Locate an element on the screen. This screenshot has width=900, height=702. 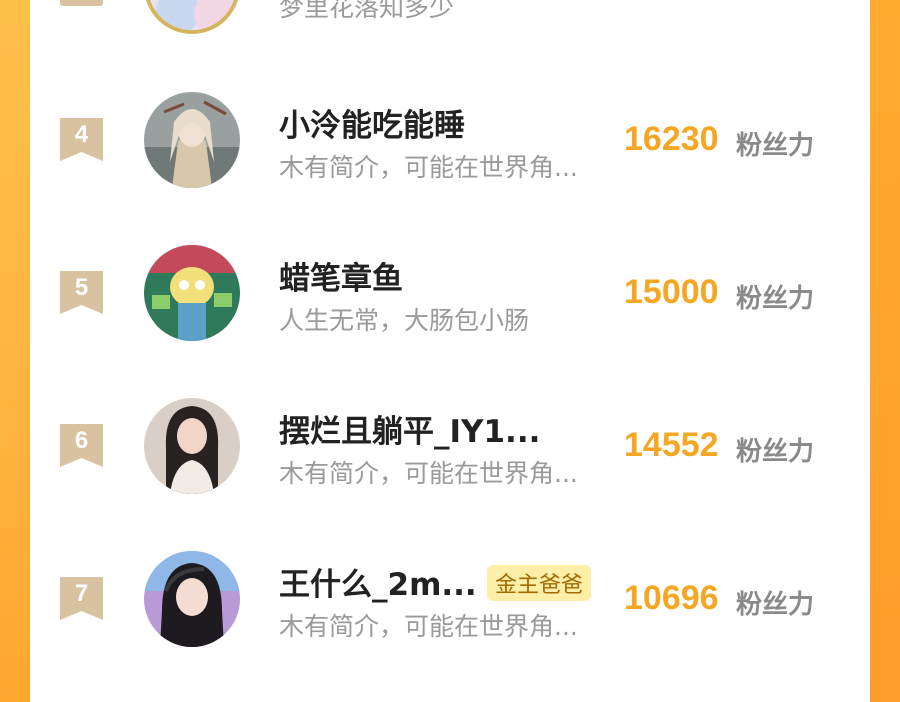
user-name: 小泠能吃能睡 is located at coordinates (372, 122).